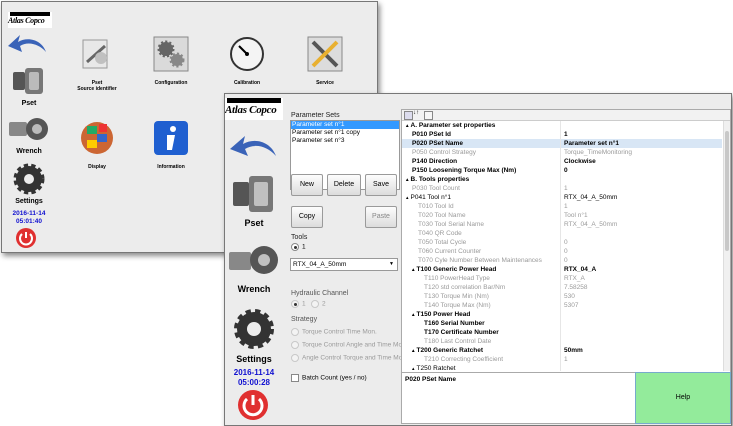  What do you see at coordinates (440, 179) in the screenshot?
I see `property-name-text: B. Tools properties` at bounding box center [440, 179].